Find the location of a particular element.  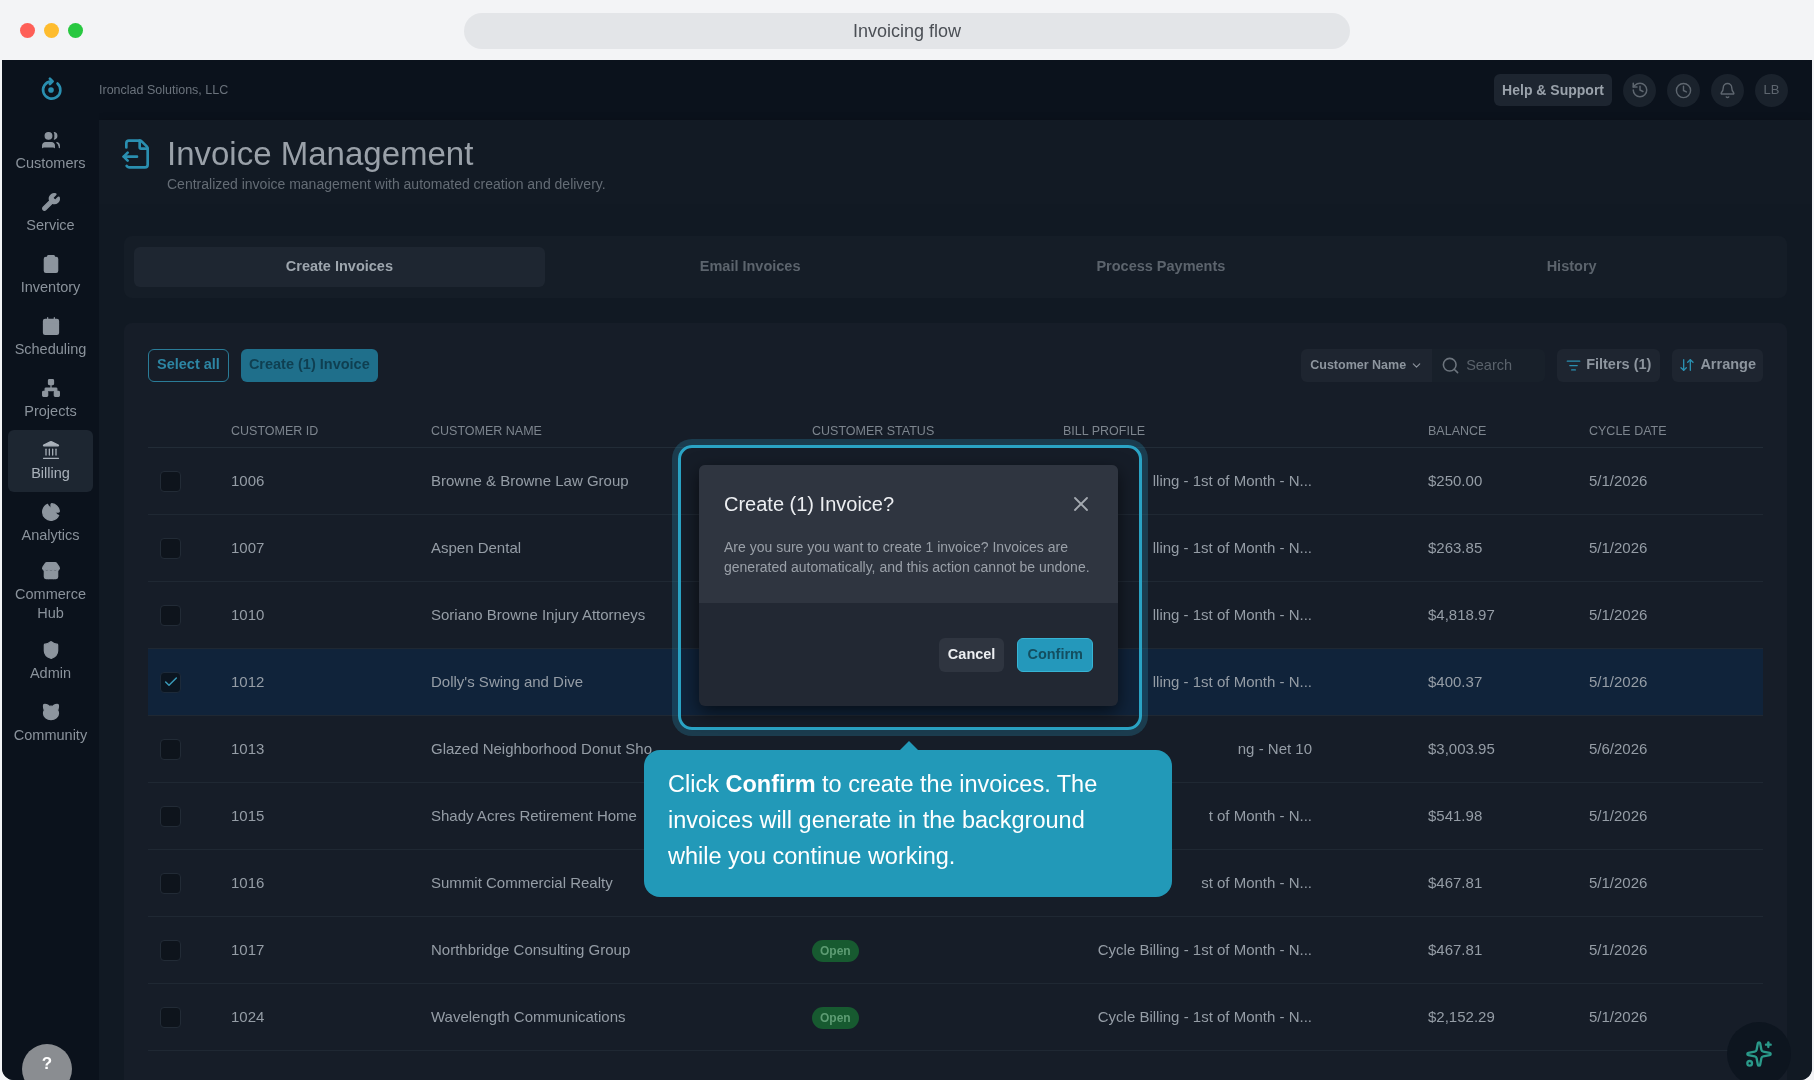

balance-cell-text: $541.98 is located at coordinates (1456, 815).